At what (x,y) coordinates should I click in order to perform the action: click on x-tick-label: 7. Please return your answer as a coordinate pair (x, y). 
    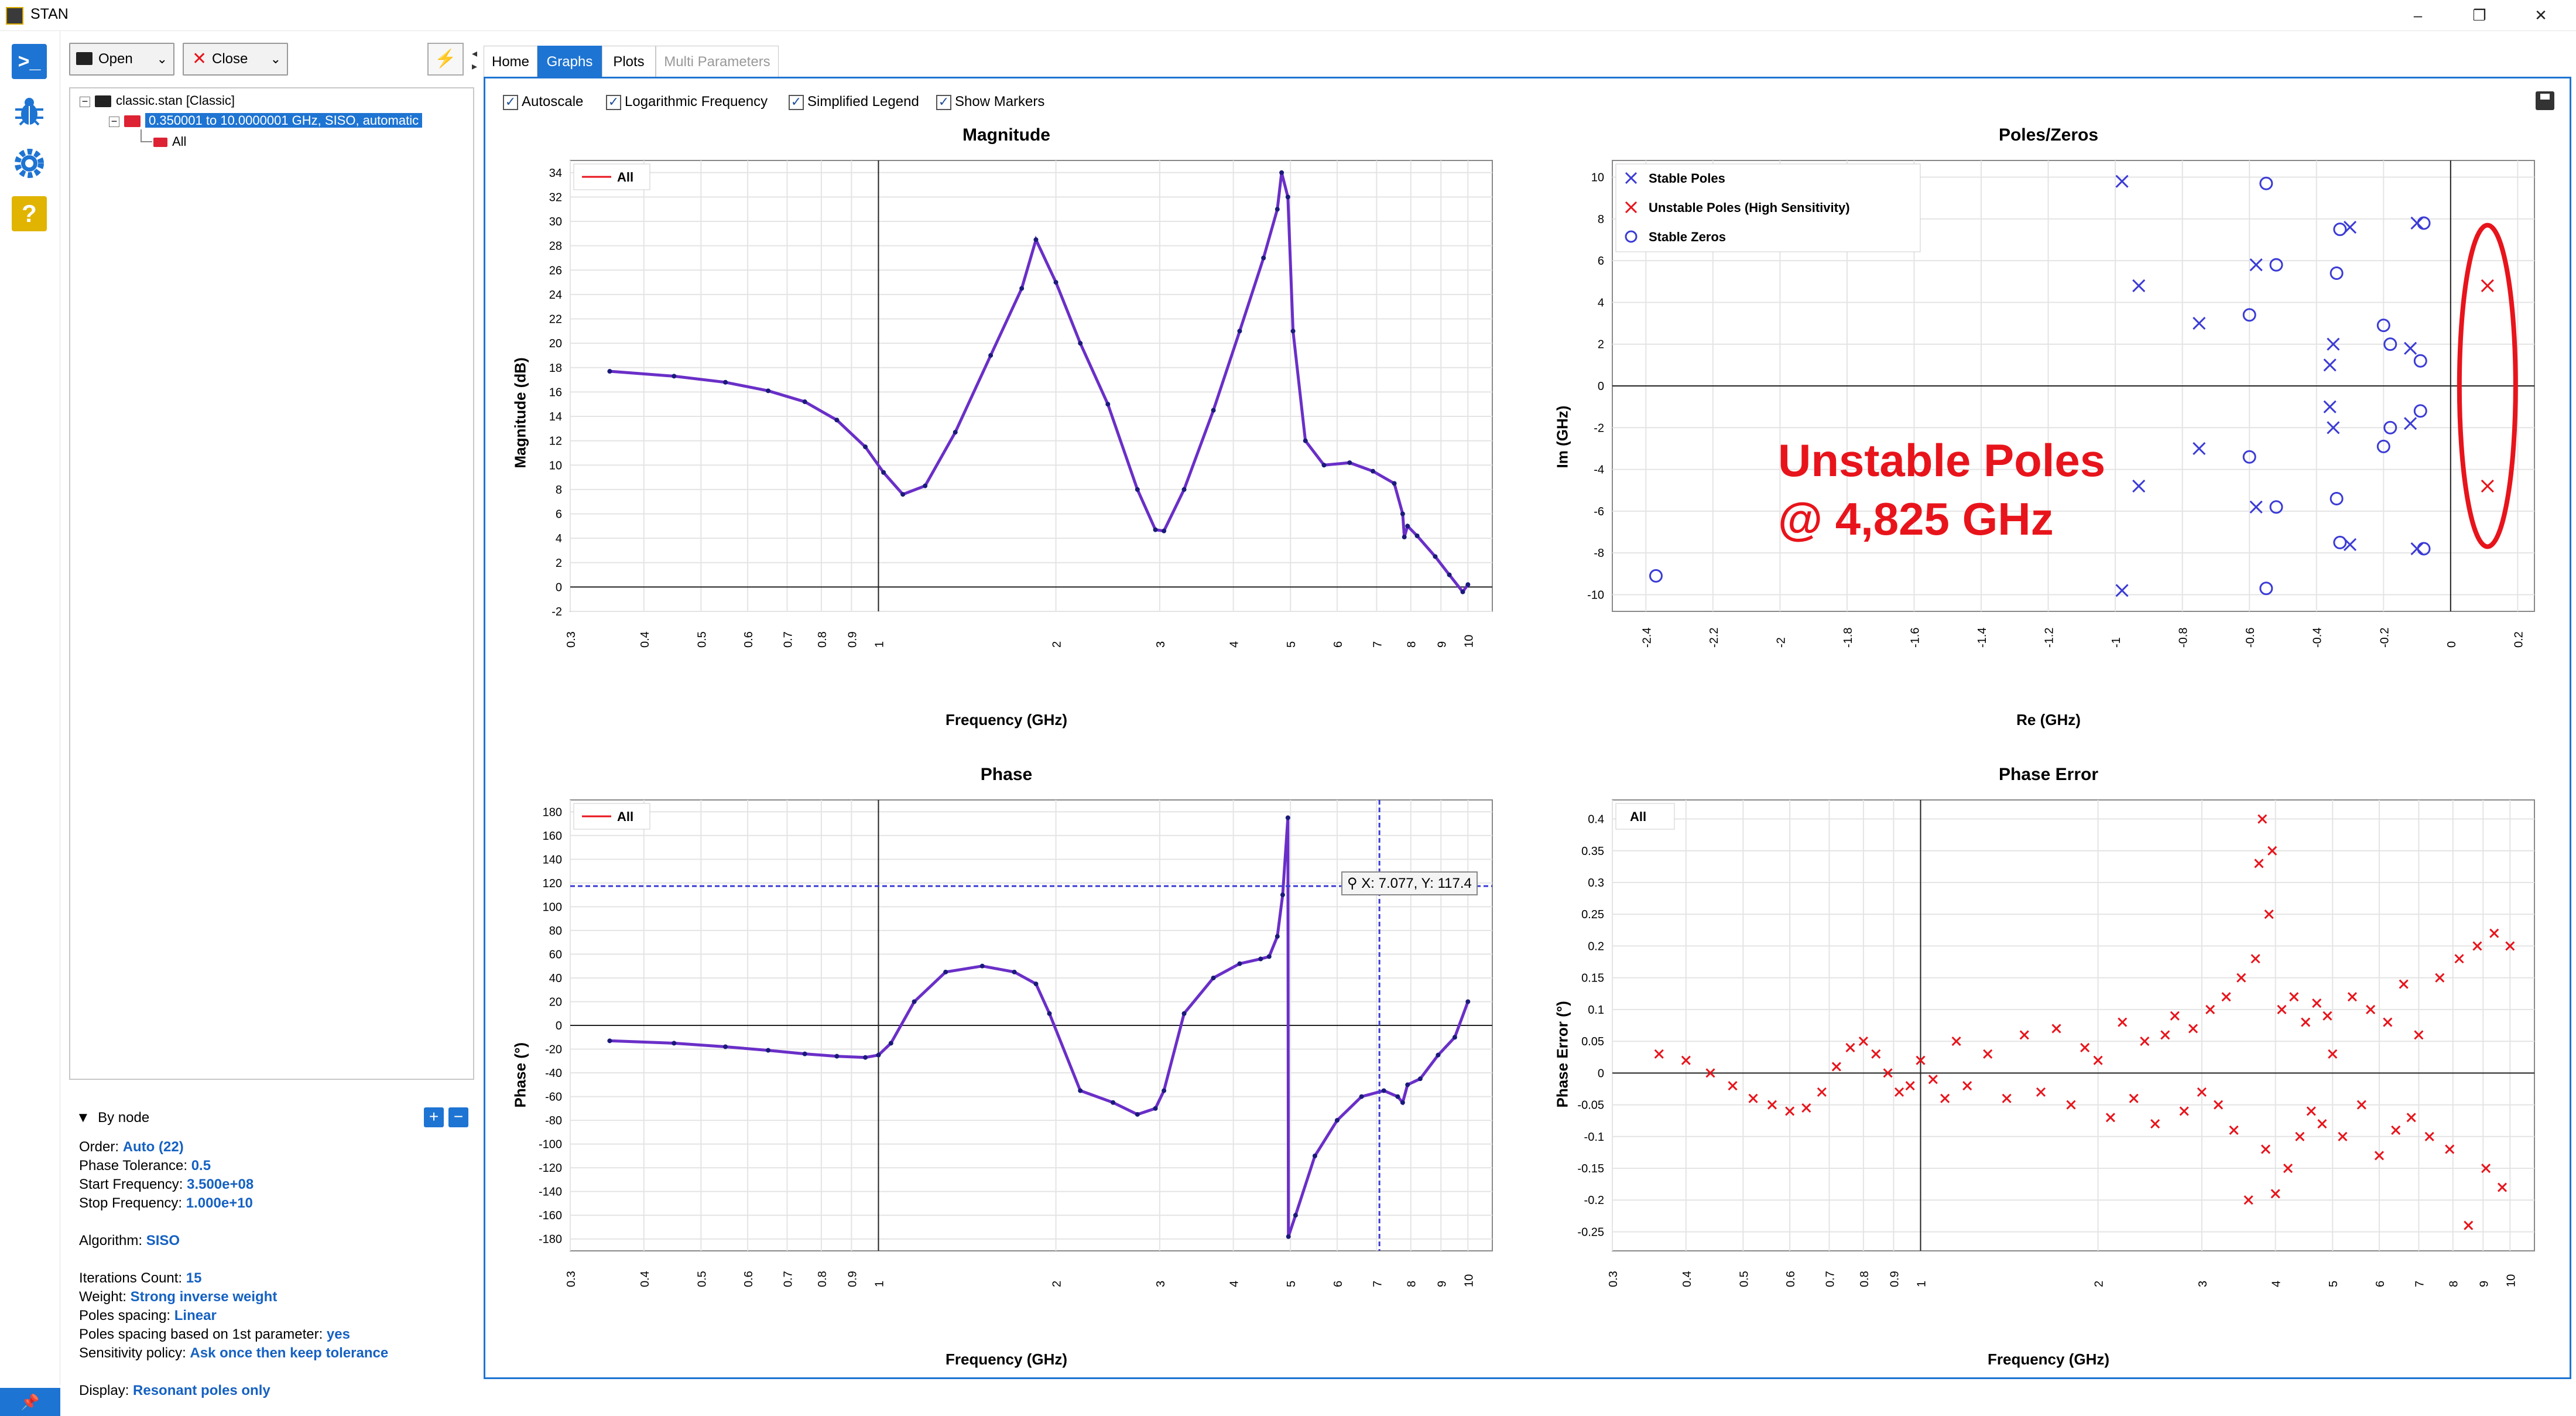
    Looking at the image, I should click on (1377, 1284).